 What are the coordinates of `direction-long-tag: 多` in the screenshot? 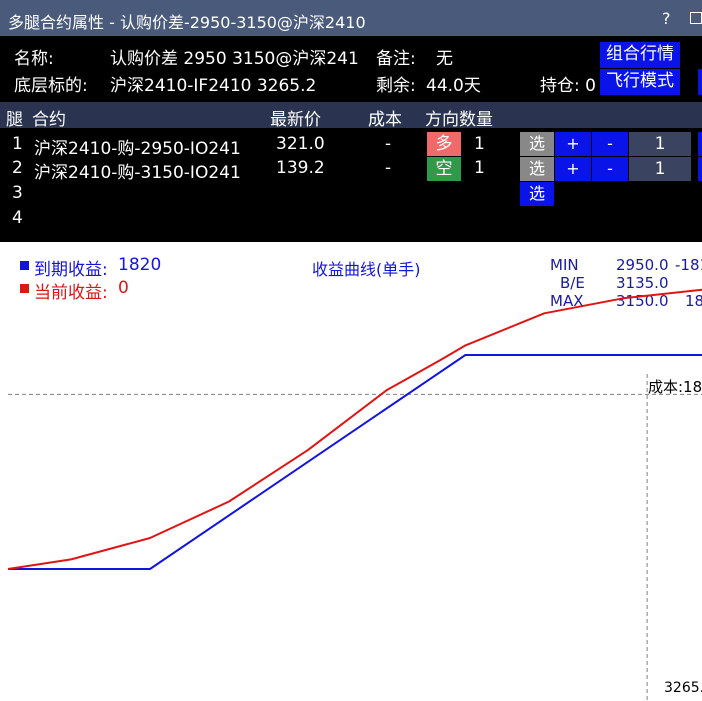 It's located at (444, 144).